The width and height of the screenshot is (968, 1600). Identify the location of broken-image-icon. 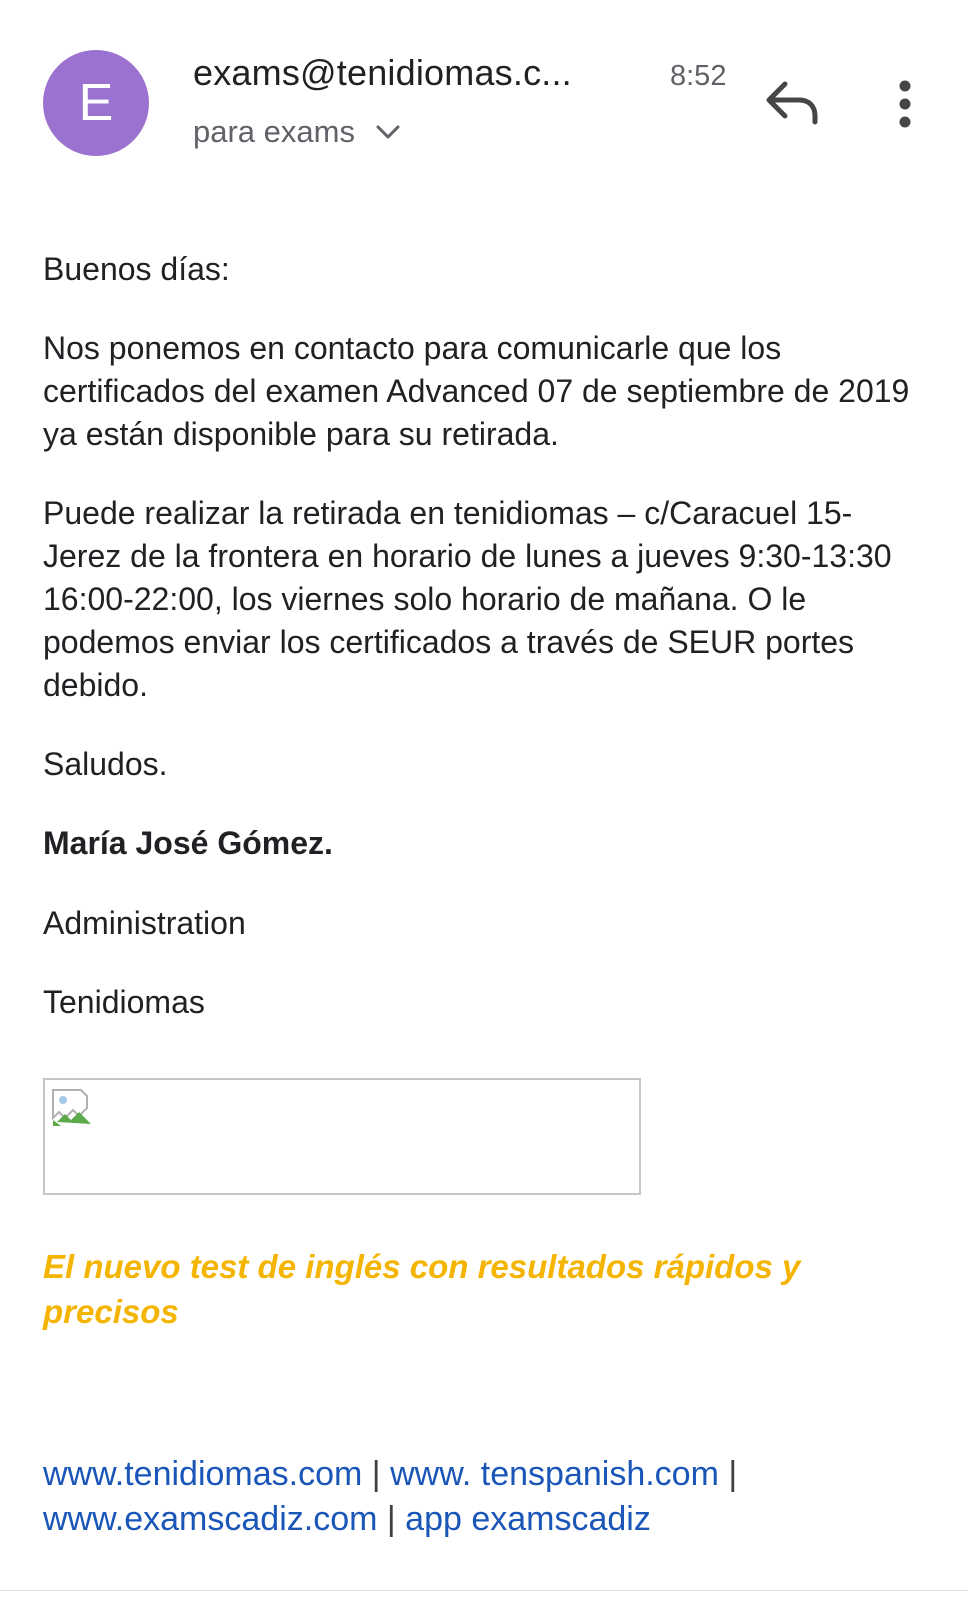
(71, 1107).